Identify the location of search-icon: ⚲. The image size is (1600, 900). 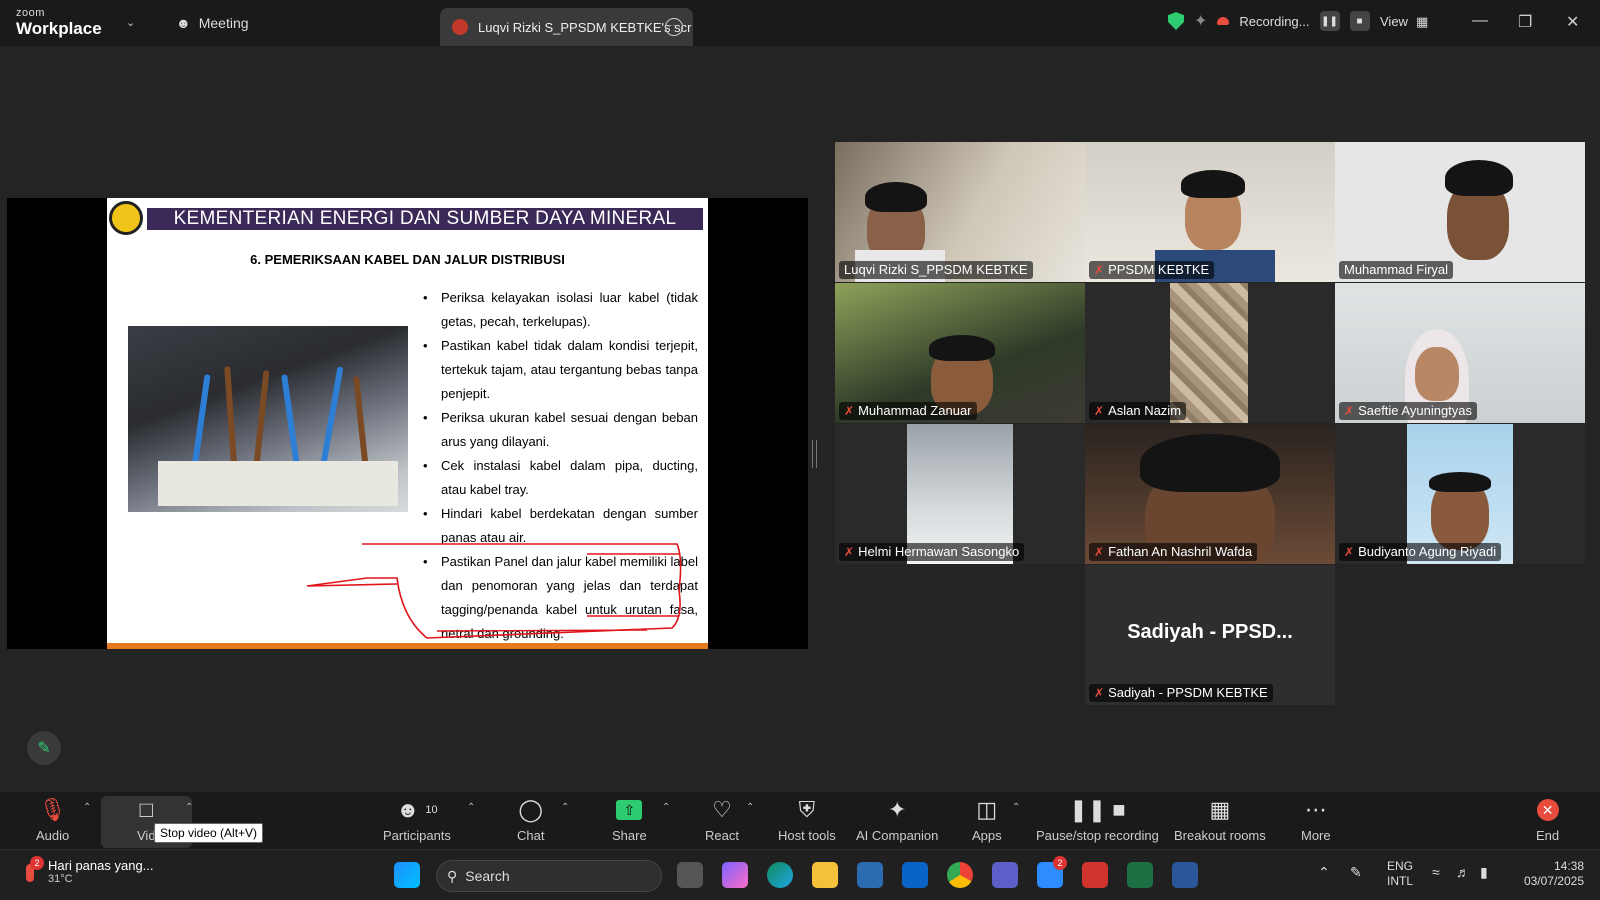
(452, 875).